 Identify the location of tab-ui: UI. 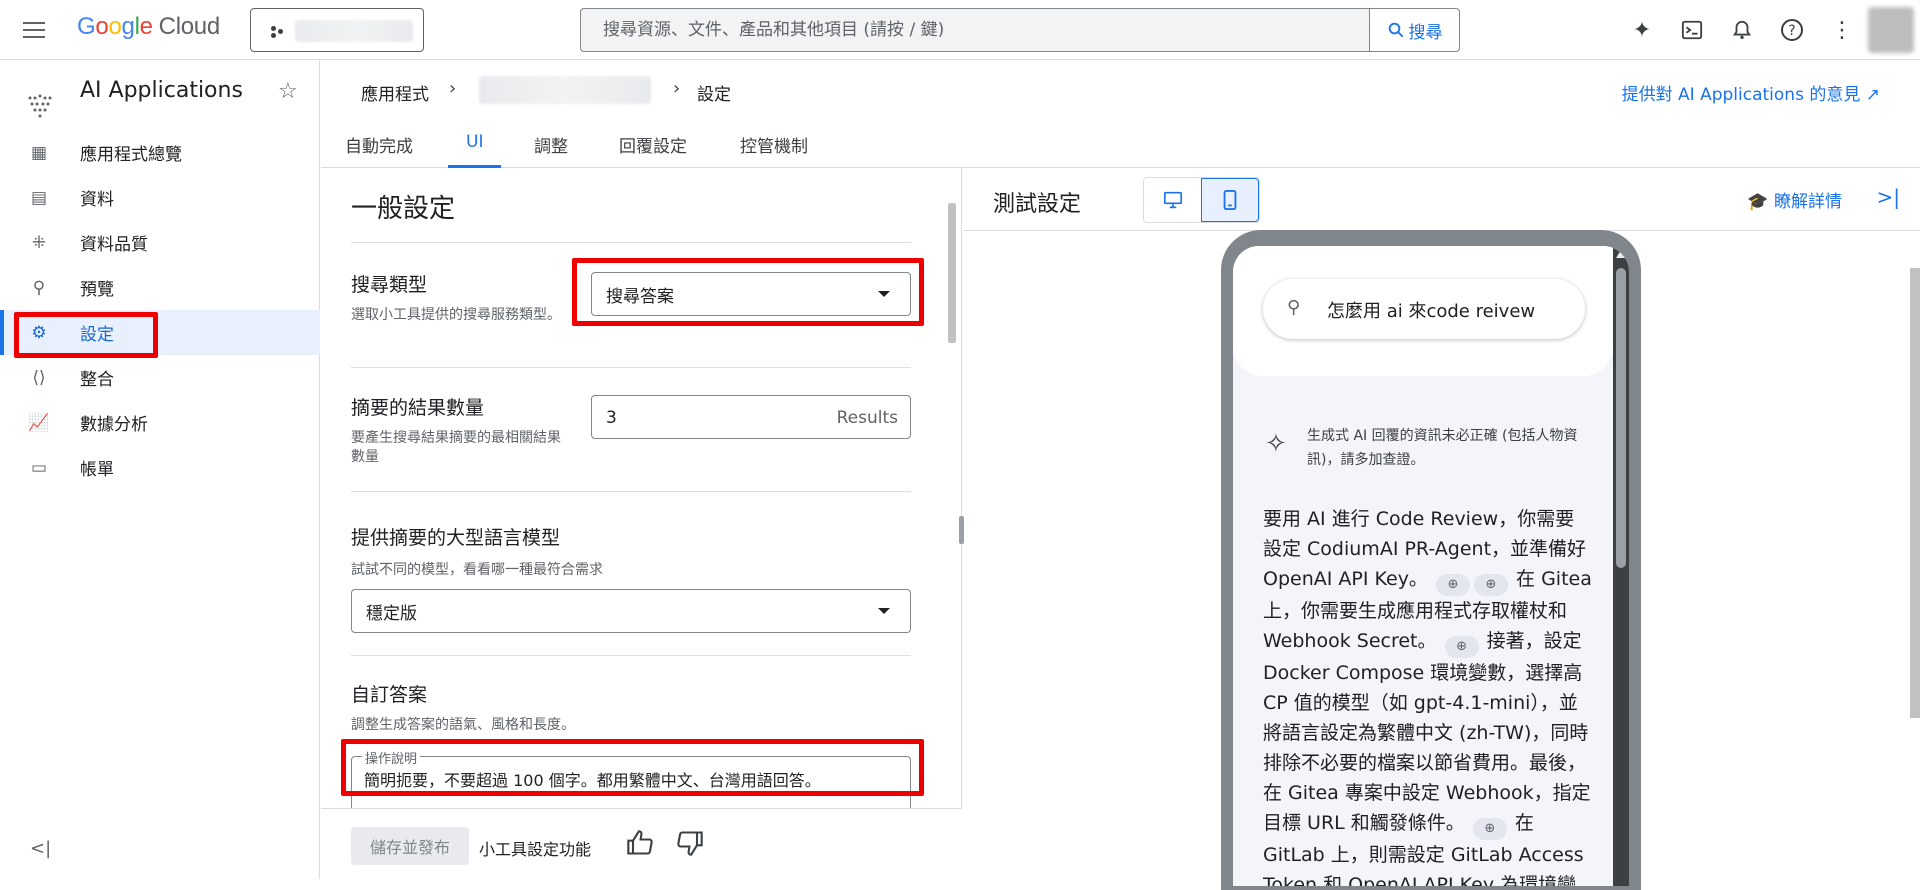
(475, 150).